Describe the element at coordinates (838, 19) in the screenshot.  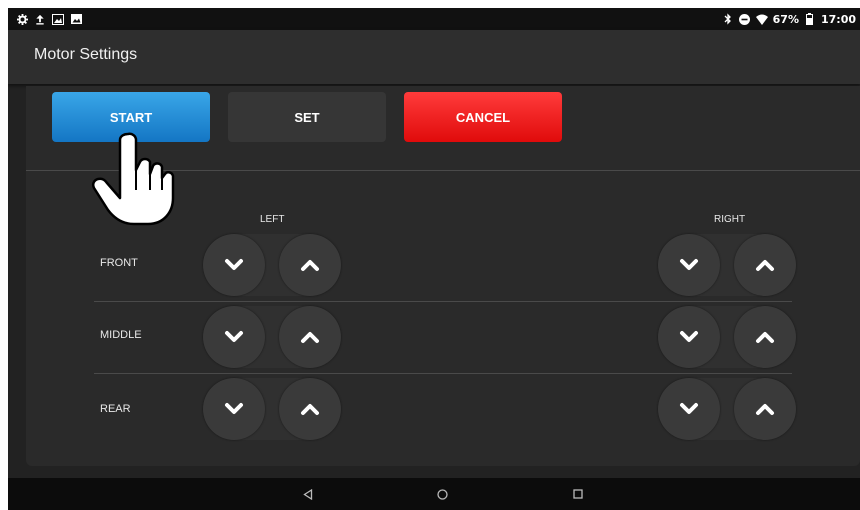
I see `clock: 17:00` at that location.